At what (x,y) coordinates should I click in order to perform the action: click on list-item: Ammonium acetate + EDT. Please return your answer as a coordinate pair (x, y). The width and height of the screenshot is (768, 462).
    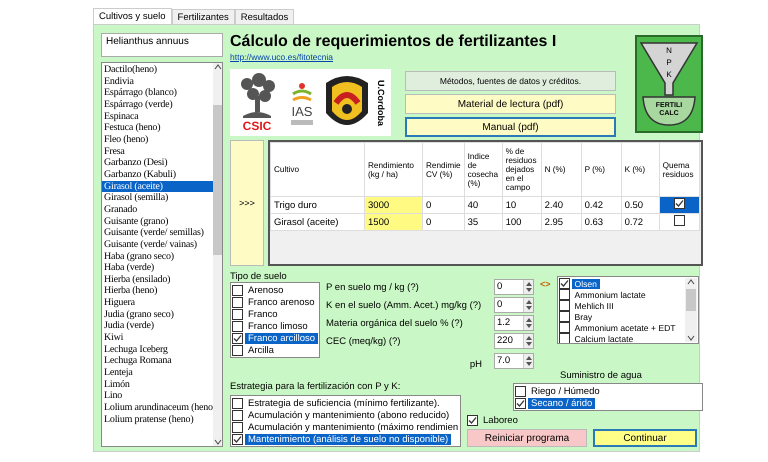
    Looking at the image, I should click on (625, 327).